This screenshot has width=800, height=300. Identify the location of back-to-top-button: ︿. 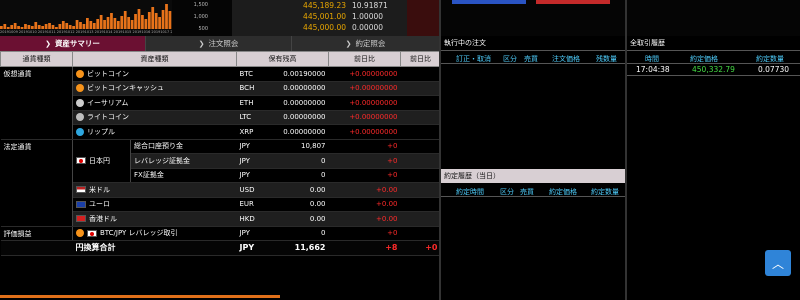
(778, 263).